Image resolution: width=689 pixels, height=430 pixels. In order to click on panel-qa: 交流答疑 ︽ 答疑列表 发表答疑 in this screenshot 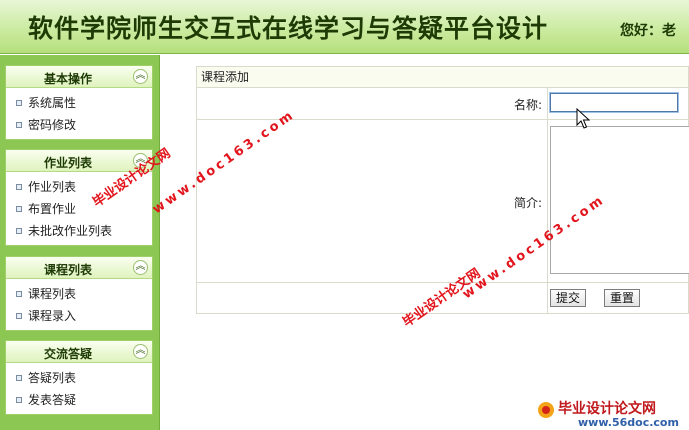, I will do `click(79, 377)`.